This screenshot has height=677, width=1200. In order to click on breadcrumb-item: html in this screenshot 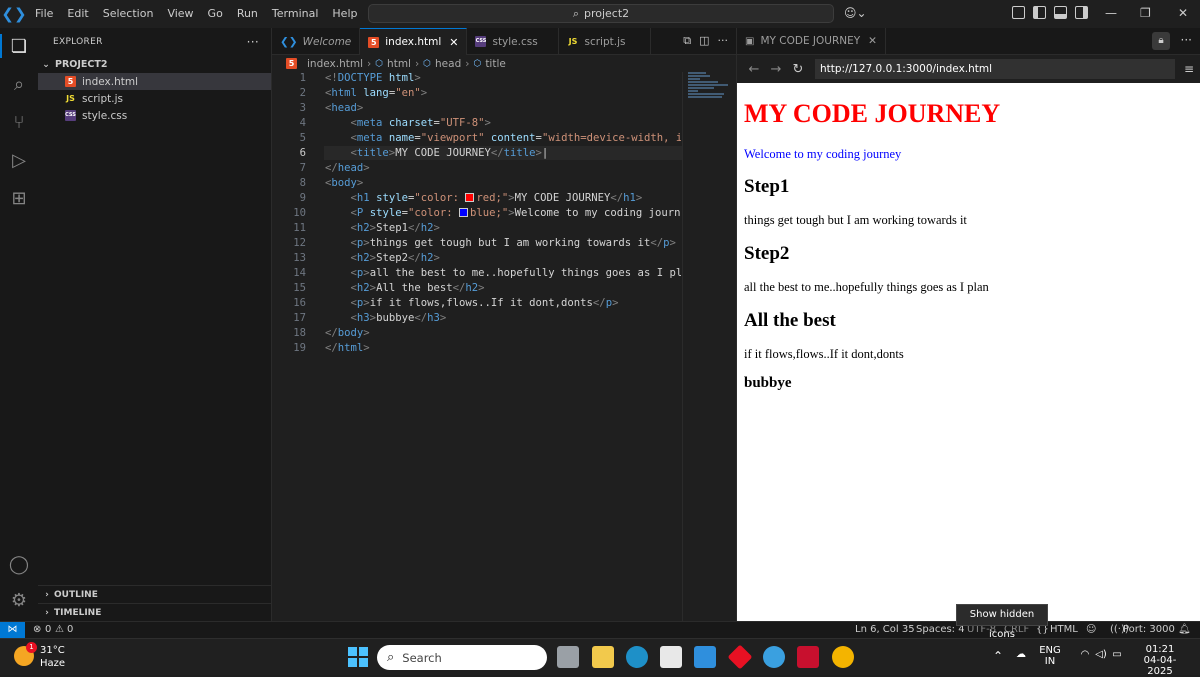, I will do `click(399, 64)`.